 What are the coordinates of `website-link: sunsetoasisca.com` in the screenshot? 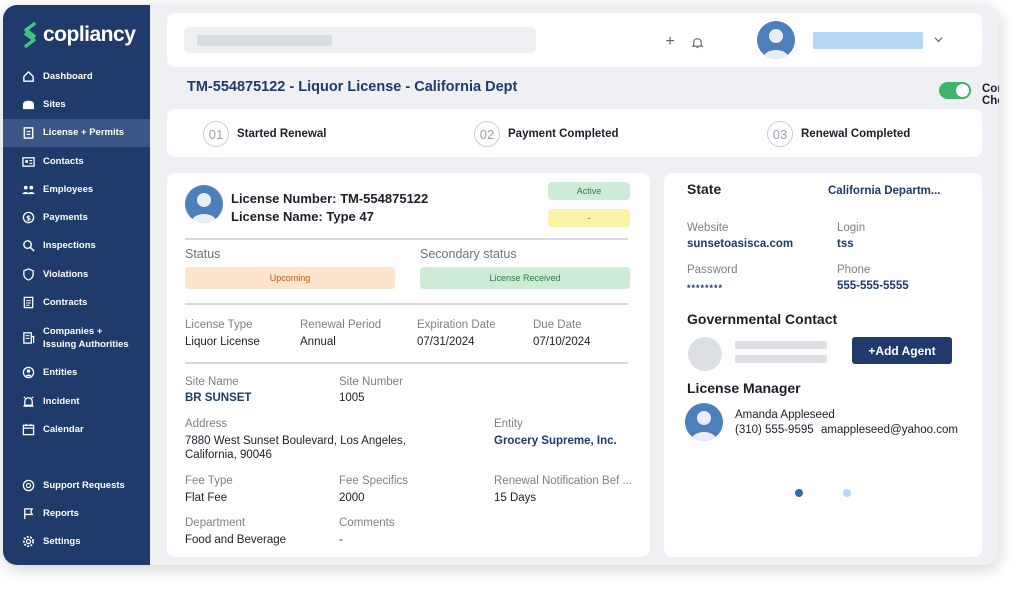 It's located at (740, 244).